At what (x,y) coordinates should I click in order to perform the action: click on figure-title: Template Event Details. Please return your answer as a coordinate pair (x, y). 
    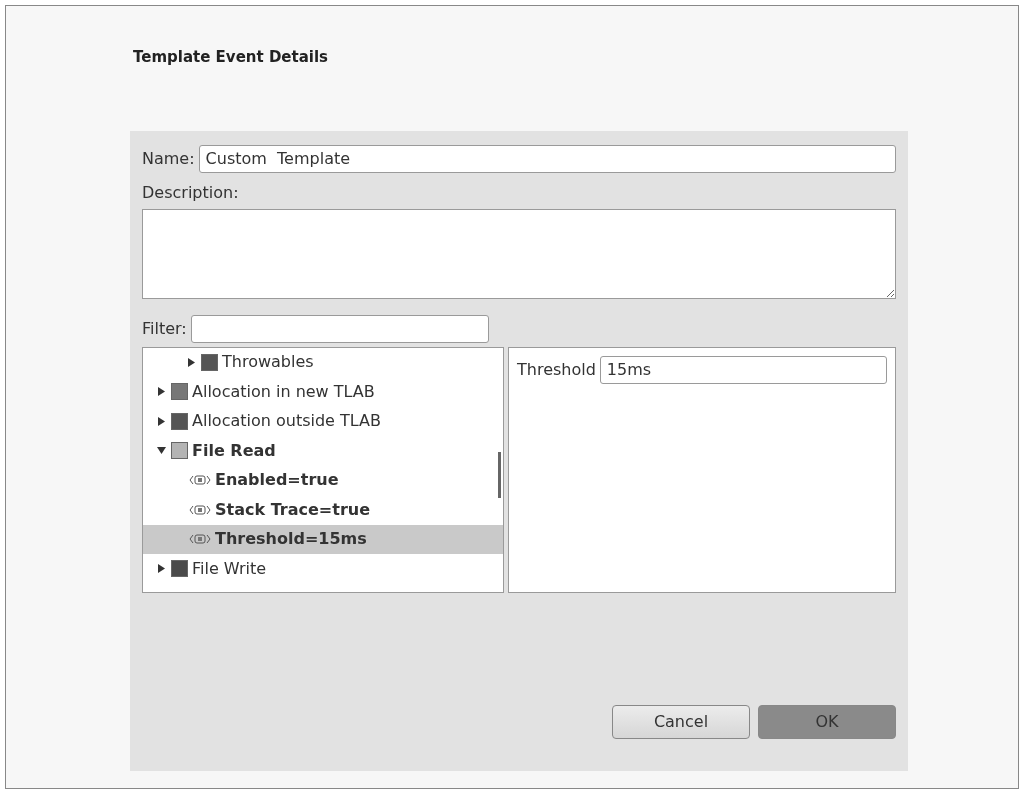
    Looking at the image, I should click on (231, 57).